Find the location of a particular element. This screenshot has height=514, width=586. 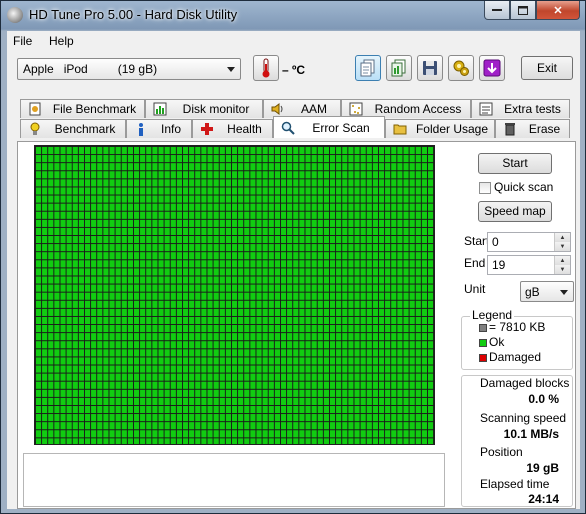

copy-screenshot-icon is located at coordinates (398, 68).